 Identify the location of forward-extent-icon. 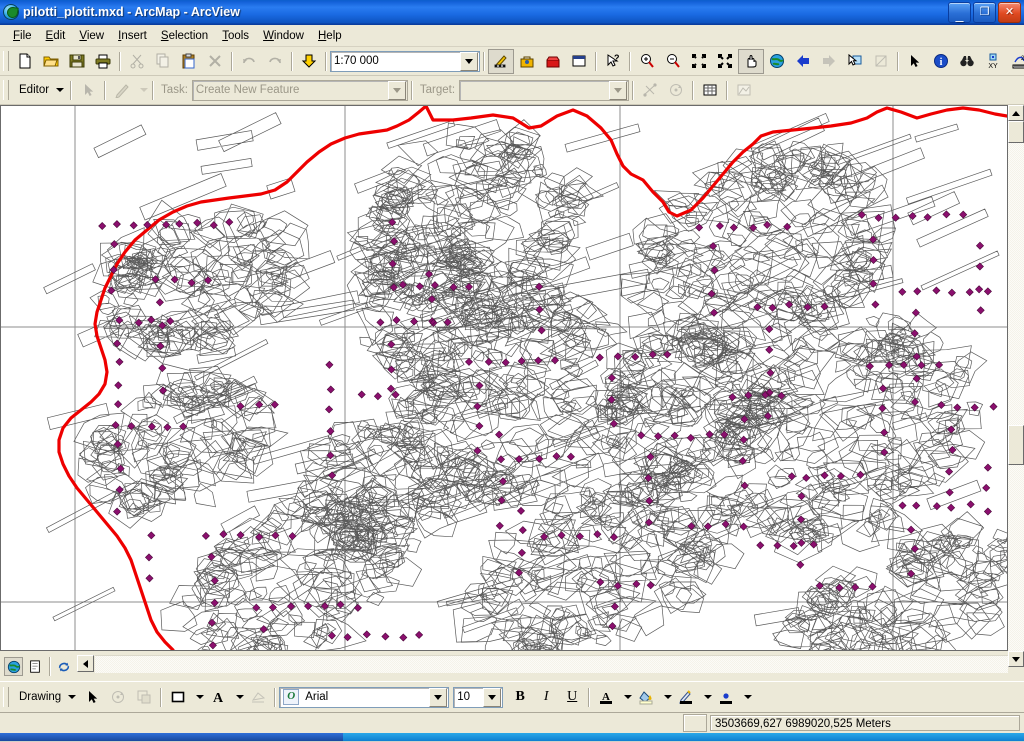
(829, 61).